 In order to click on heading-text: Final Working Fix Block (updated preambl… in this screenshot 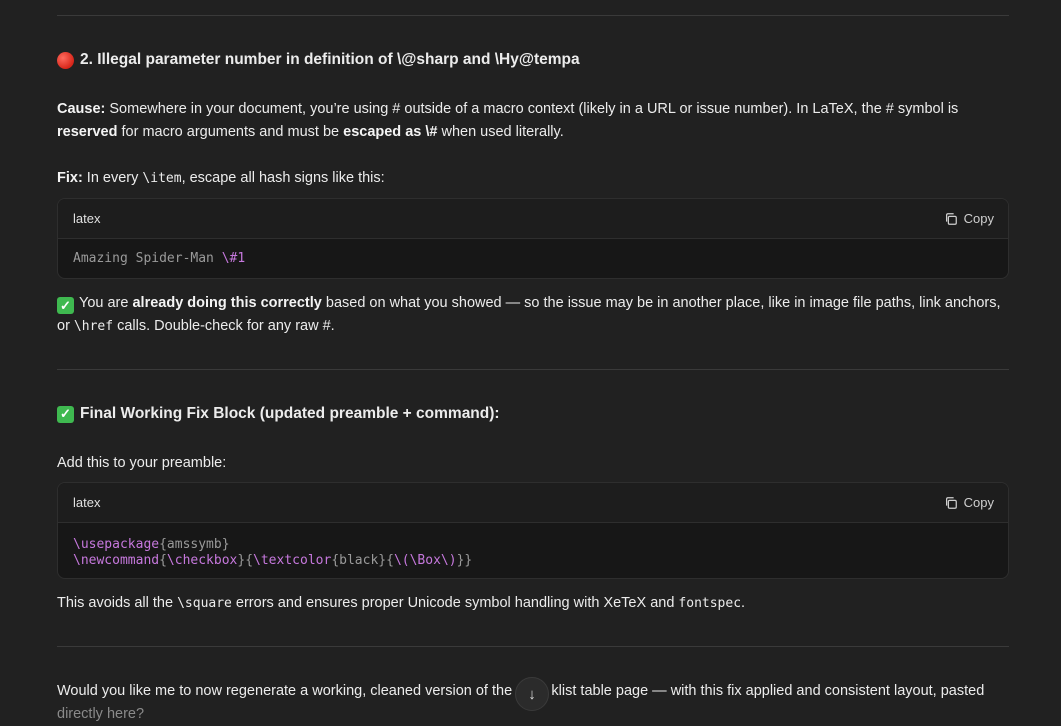, I will do `click(290, 413)`.